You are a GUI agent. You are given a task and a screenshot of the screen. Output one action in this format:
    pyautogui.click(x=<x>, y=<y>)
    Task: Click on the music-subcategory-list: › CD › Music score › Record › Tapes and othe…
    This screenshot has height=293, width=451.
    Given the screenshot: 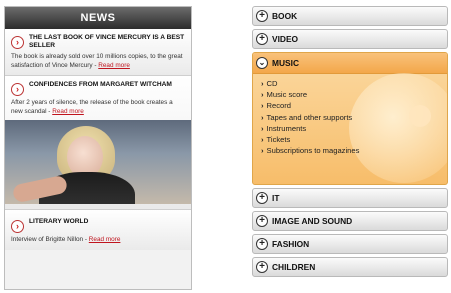 What is the action you would take?
    pyautogui.click(x=350, y=117)
    